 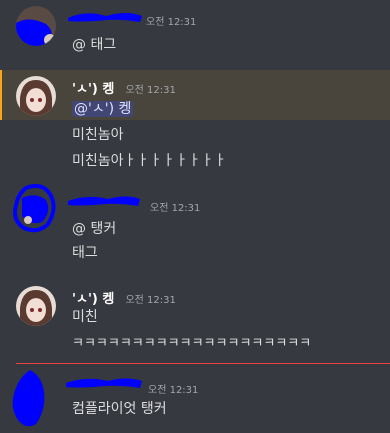 I want to click on message-line: @'ㅅ') 켕, so click(x=103, y=108).